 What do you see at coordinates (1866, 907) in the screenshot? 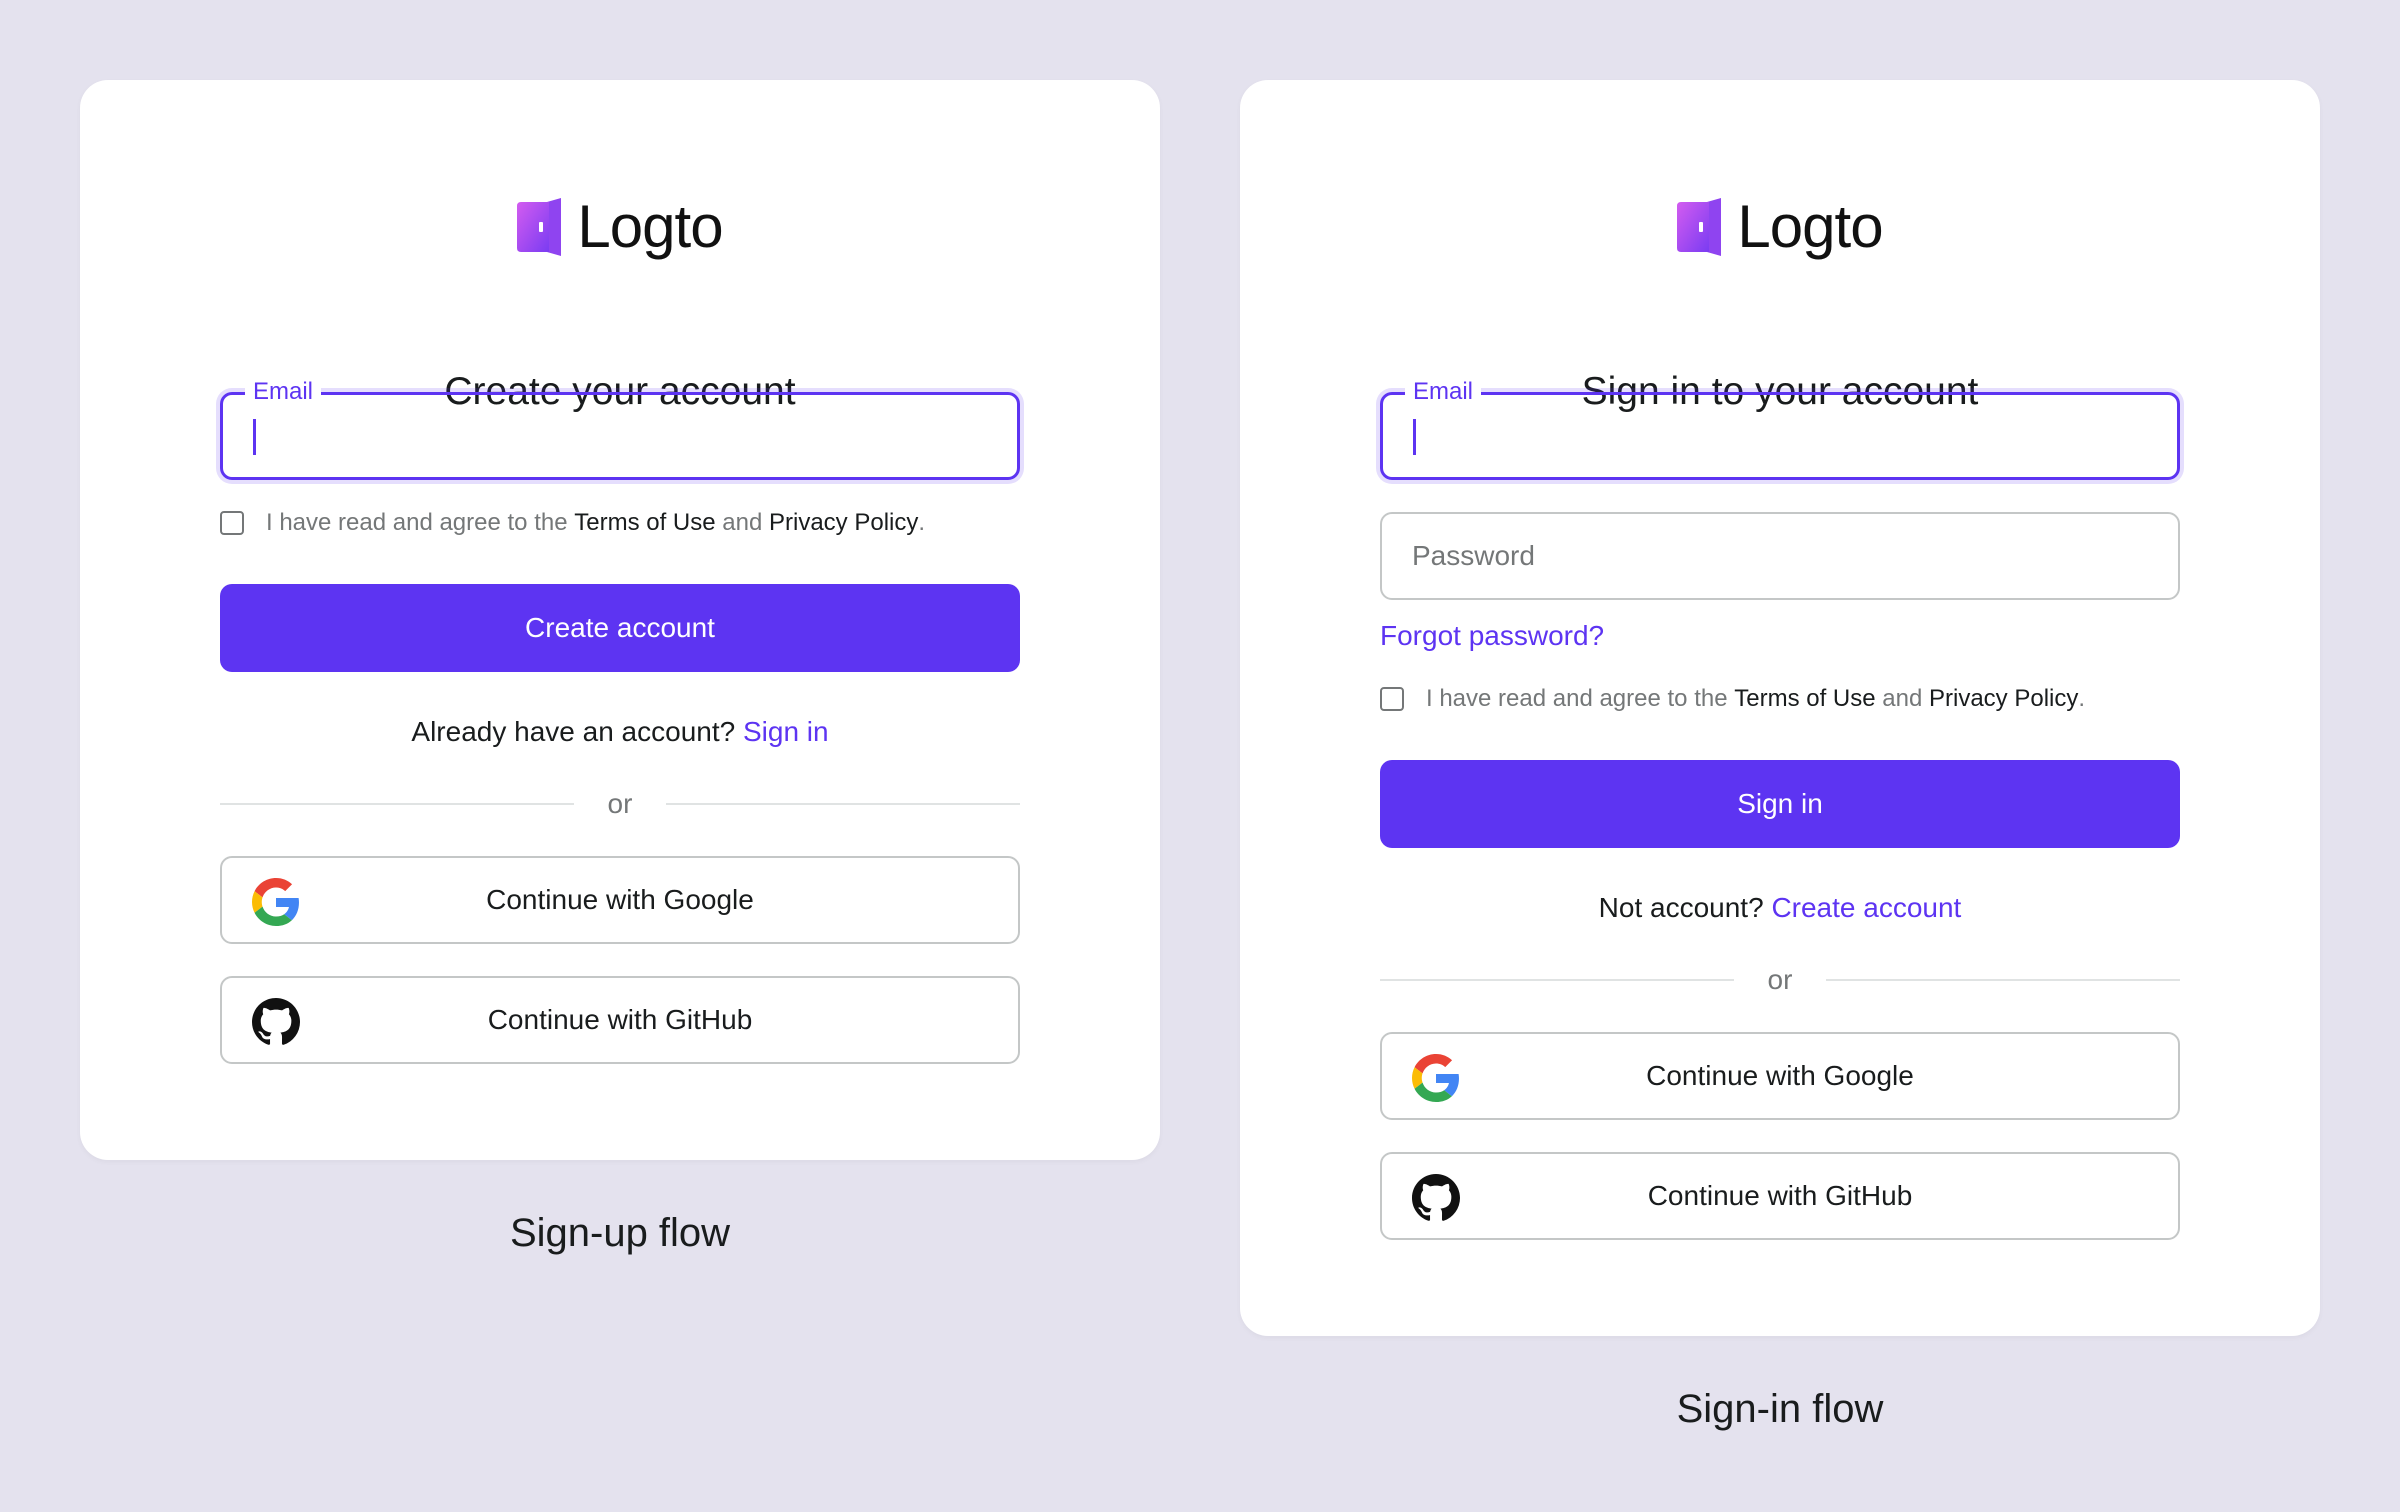
I see `create-account-link: Create account` at bounding box center [1866, 907].